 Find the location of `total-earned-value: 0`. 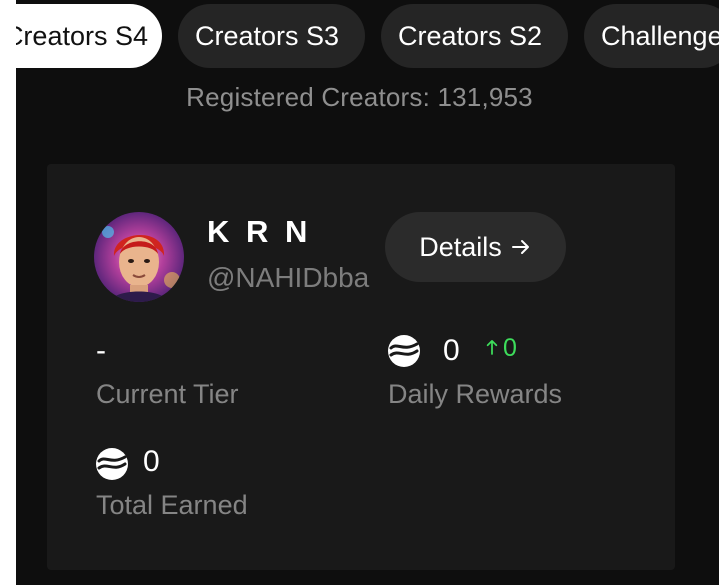

total-earned-value: 0 is located at coordinates (151, 461).